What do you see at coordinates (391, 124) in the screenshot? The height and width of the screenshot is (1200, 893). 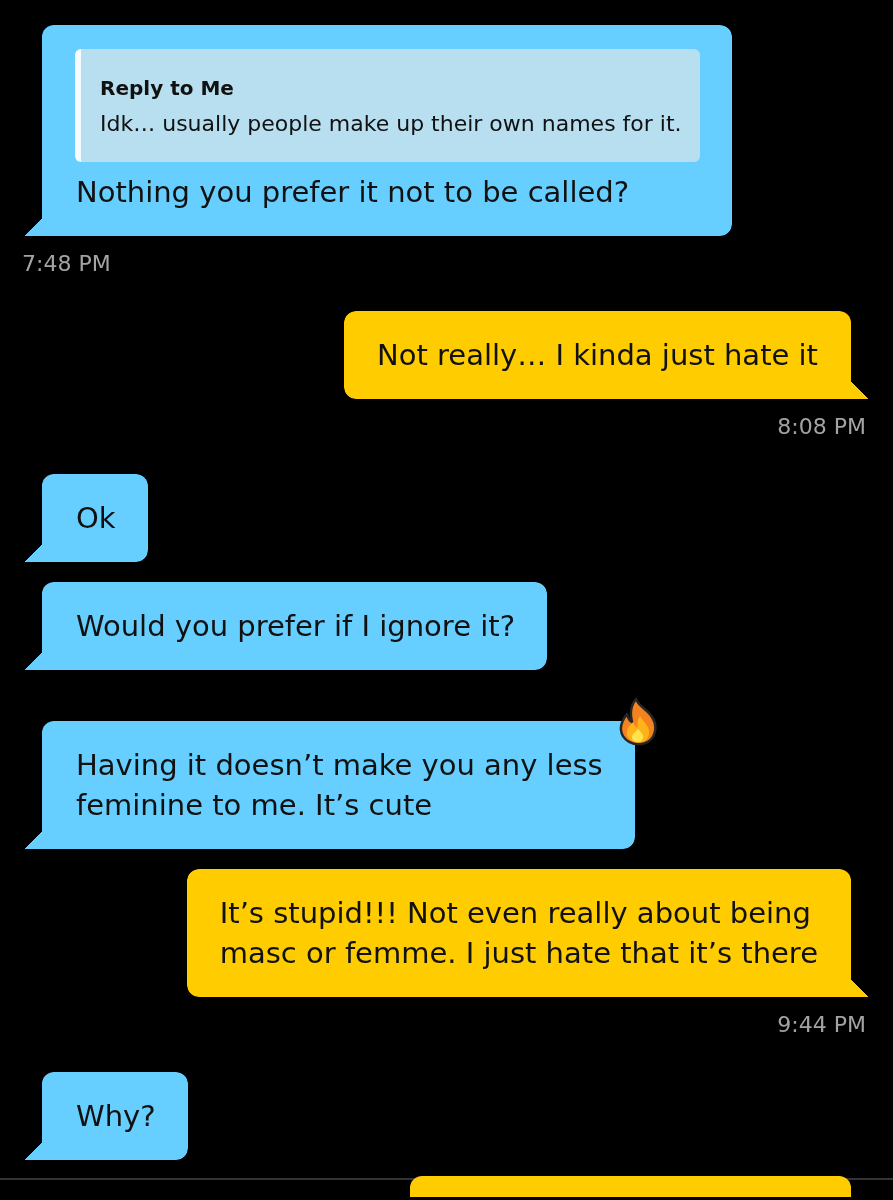 I see `quoted-text: Idk… usually people make up their own names for it.` at bounding box center [391, 124].